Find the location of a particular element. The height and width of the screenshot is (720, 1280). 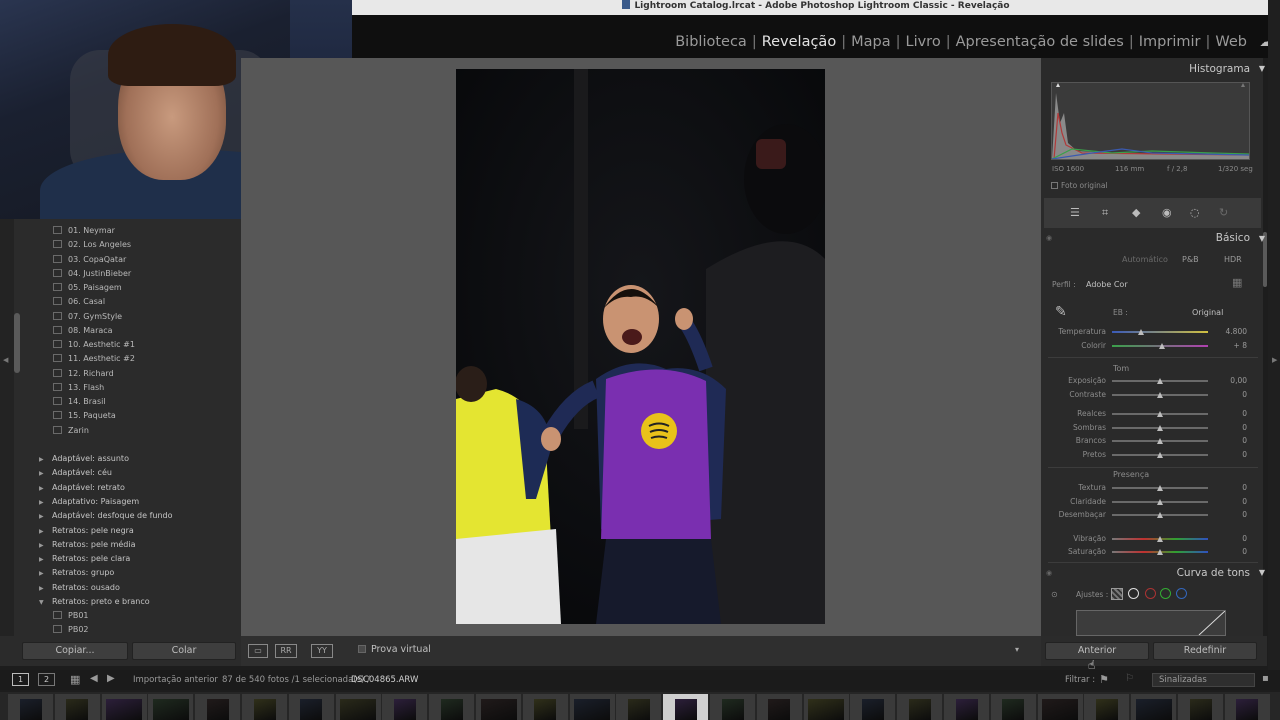

slider-value: 4.800 is located at coordinates (1227, 331).